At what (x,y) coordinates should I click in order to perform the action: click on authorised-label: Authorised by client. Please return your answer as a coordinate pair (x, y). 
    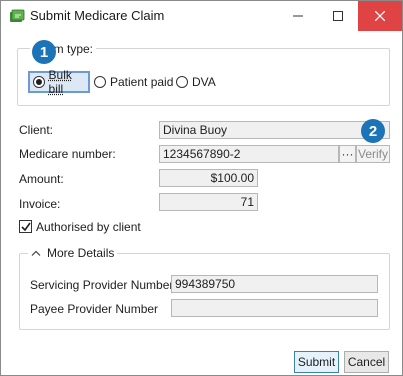
    Looking at the image, I should click on (88, 227).